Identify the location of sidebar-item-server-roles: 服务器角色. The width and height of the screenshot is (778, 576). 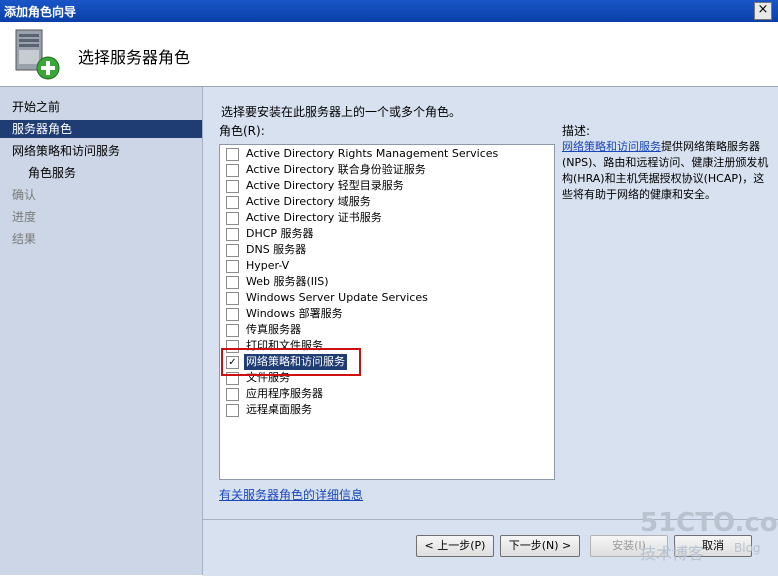
(101, 129).